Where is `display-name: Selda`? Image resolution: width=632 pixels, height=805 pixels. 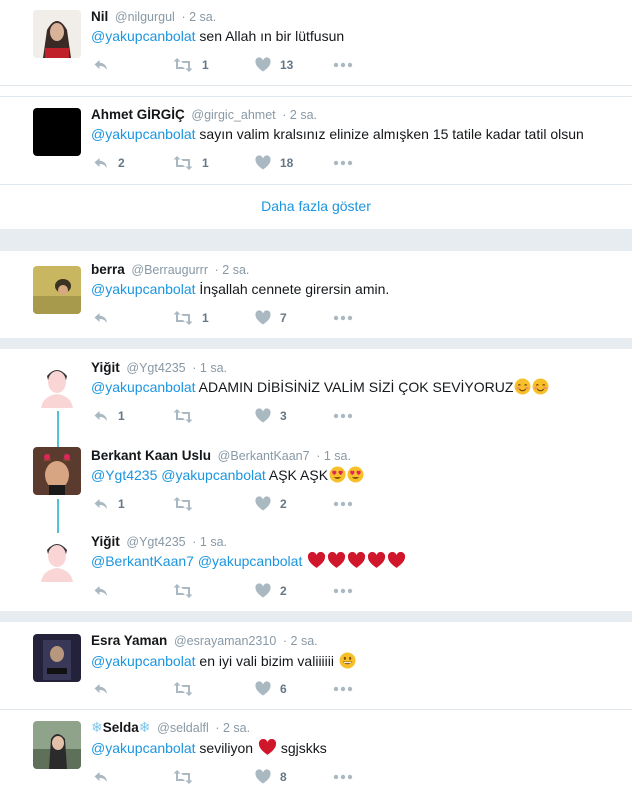
display-name: Selda is located at coordinates (121, 727).